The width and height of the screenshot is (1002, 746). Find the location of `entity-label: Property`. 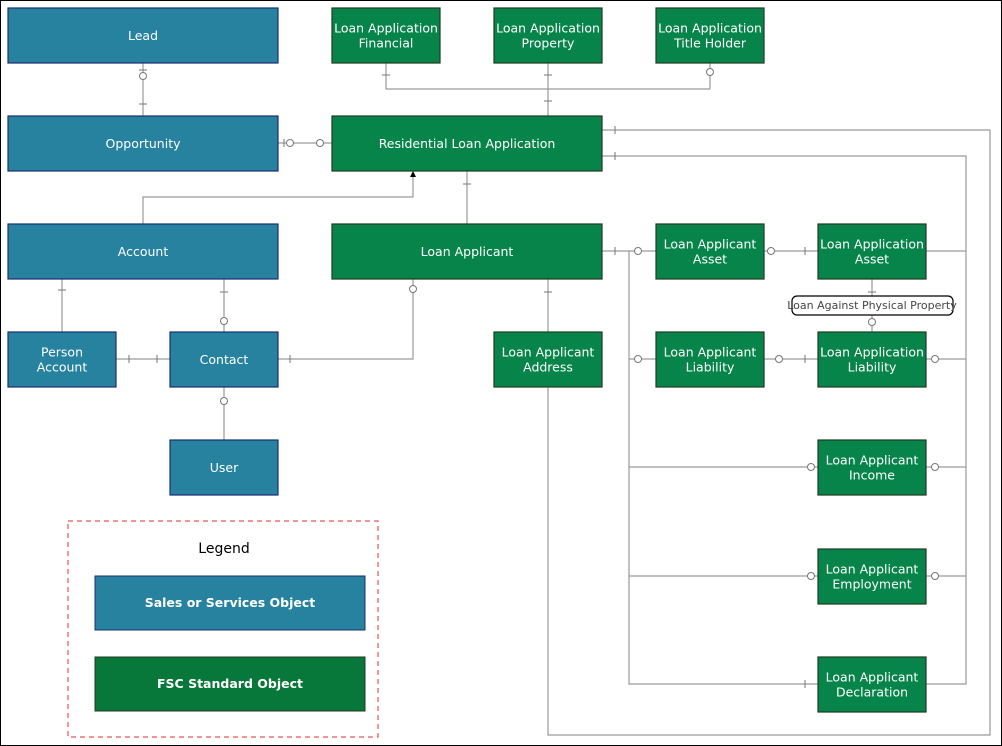

entity-label: Property is located at coordinates (548, 43).